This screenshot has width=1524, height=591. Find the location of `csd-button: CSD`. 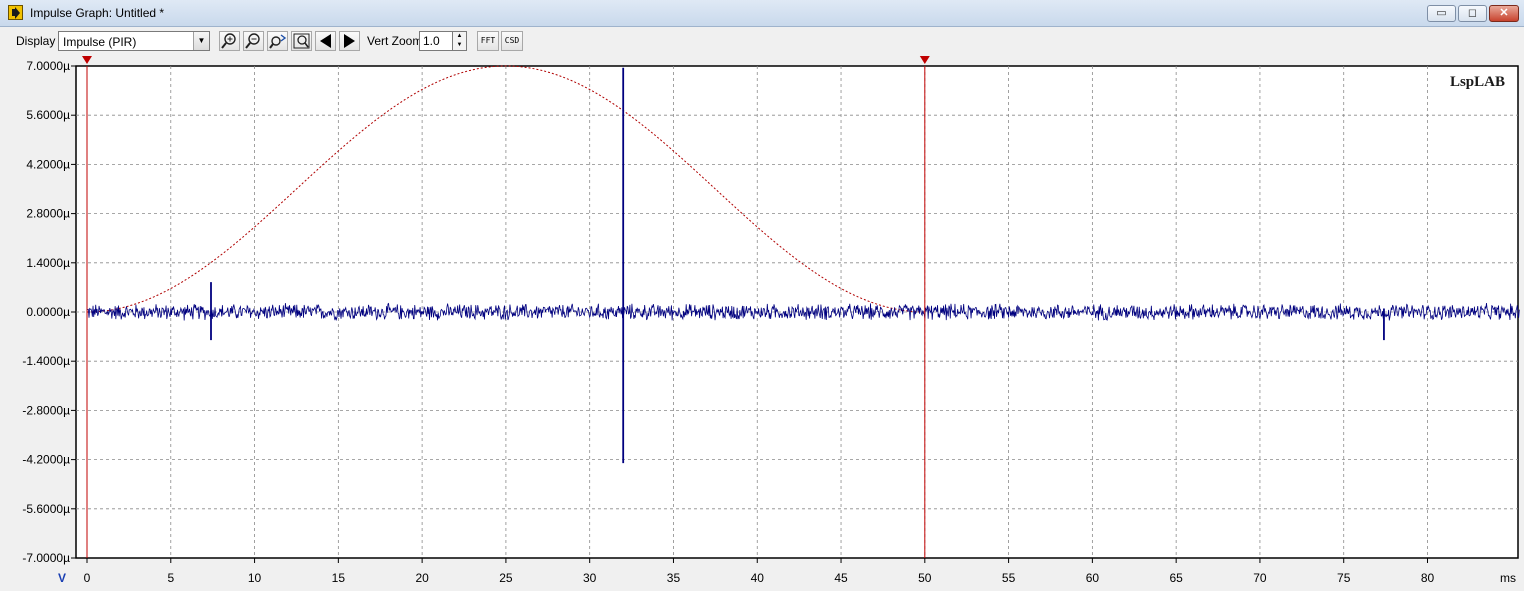

csd-button: CSD is located at coordinates (512, 41).